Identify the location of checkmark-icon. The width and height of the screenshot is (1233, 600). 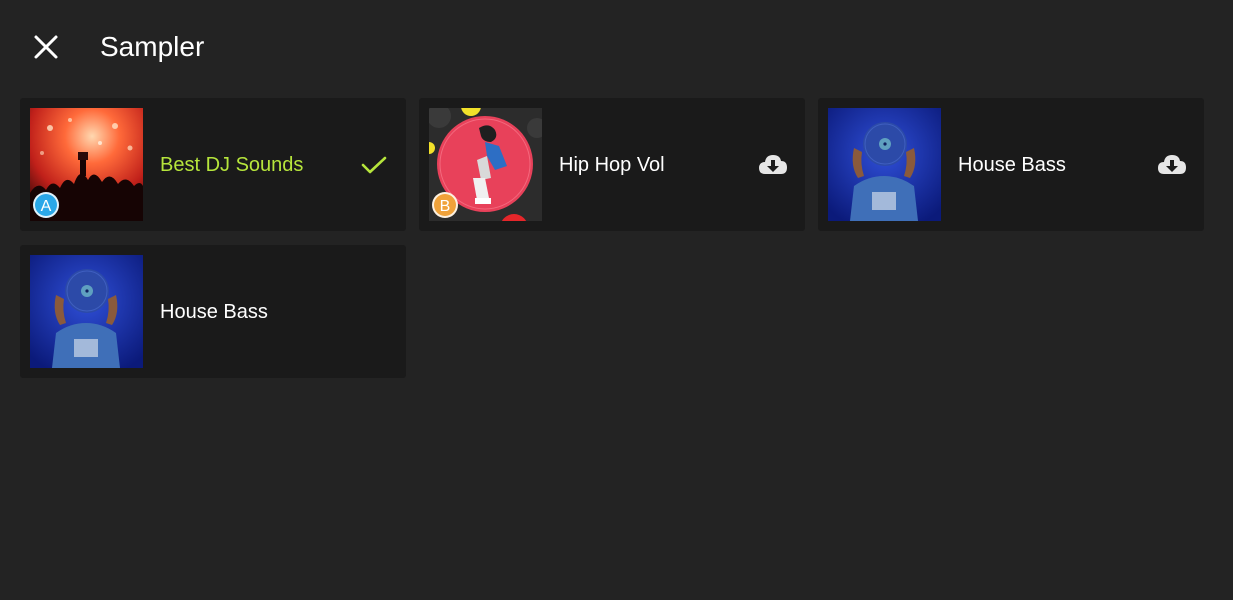
(374, 165).